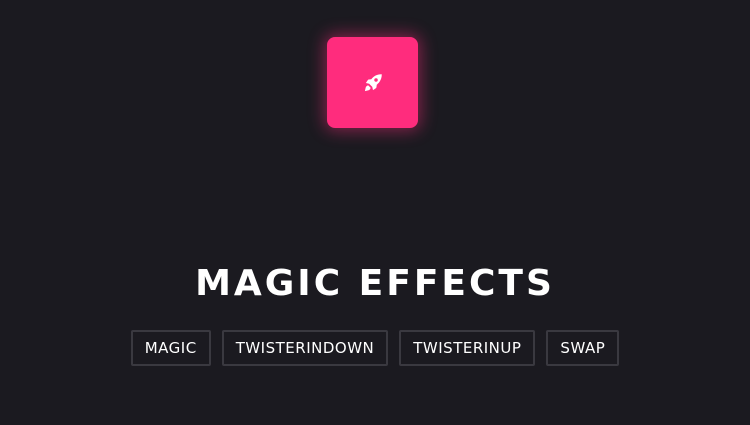 Image resolution: width=750 pixels, height=425 pixels. I want to click on rocket-icon, so click(373, 82).